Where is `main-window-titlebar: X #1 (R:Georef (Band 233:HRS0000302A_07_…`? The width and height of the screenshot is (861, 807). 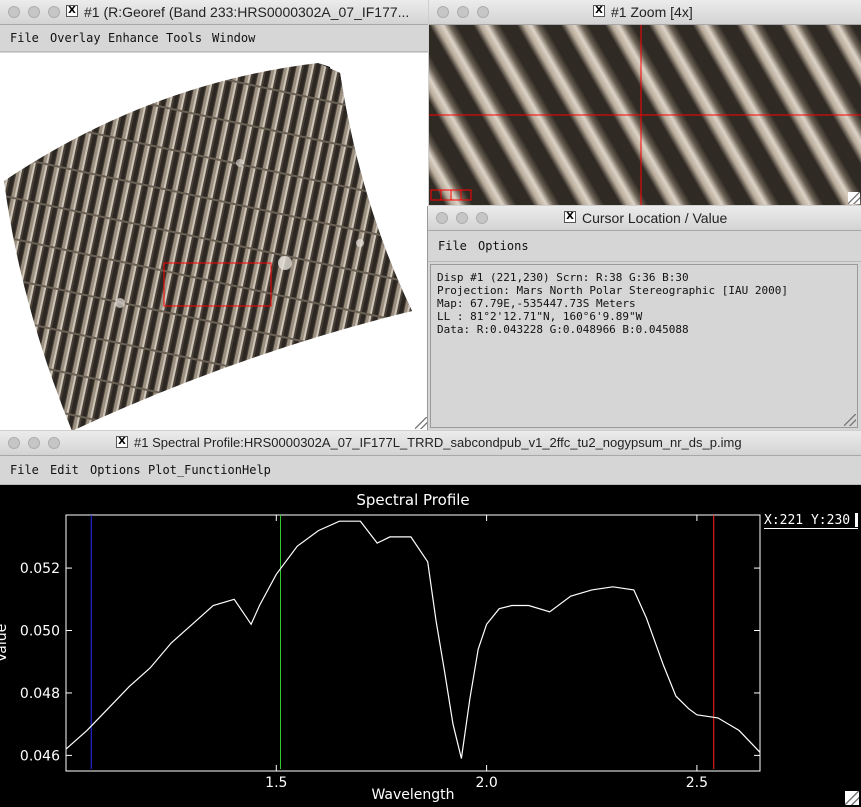
main-window-titlebar: X #1 (R:Georef (Band 233:HRS0000302A_07_… is located at coordinates (214, 12).